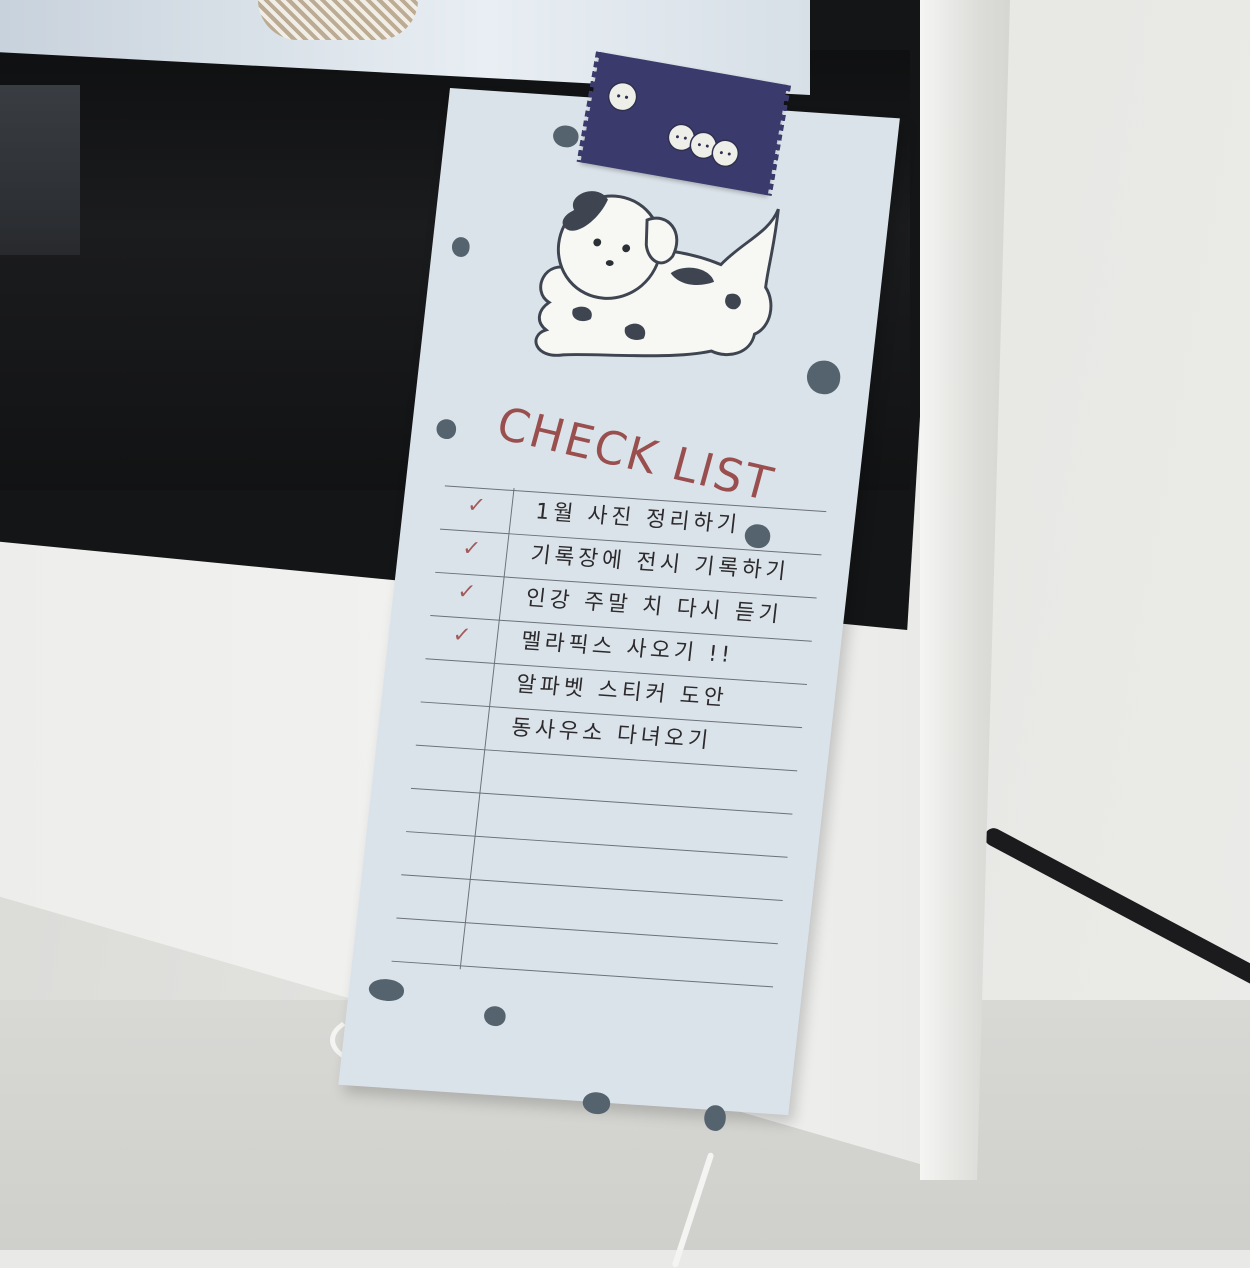  I want to click on dalmatian-illustration, so click(657, 274).